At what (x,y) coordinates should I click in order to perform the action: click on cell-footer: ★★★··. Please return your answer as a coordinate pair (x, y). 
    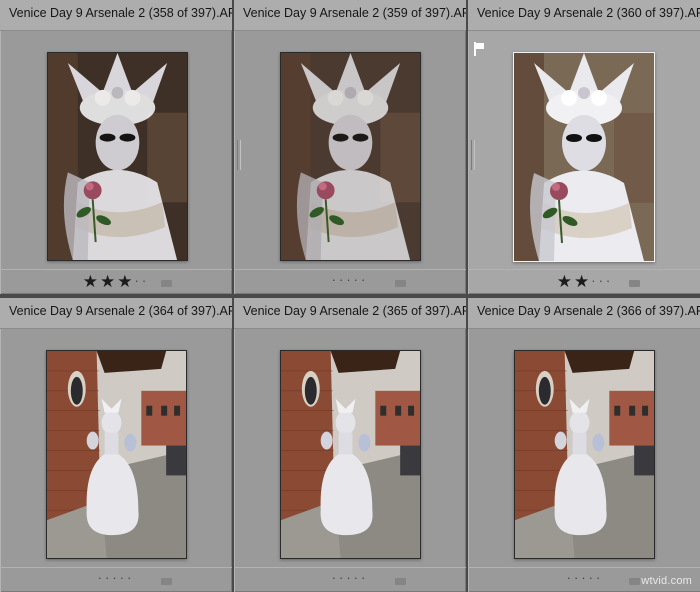
    Looking at the image, I should click on (116, 281).